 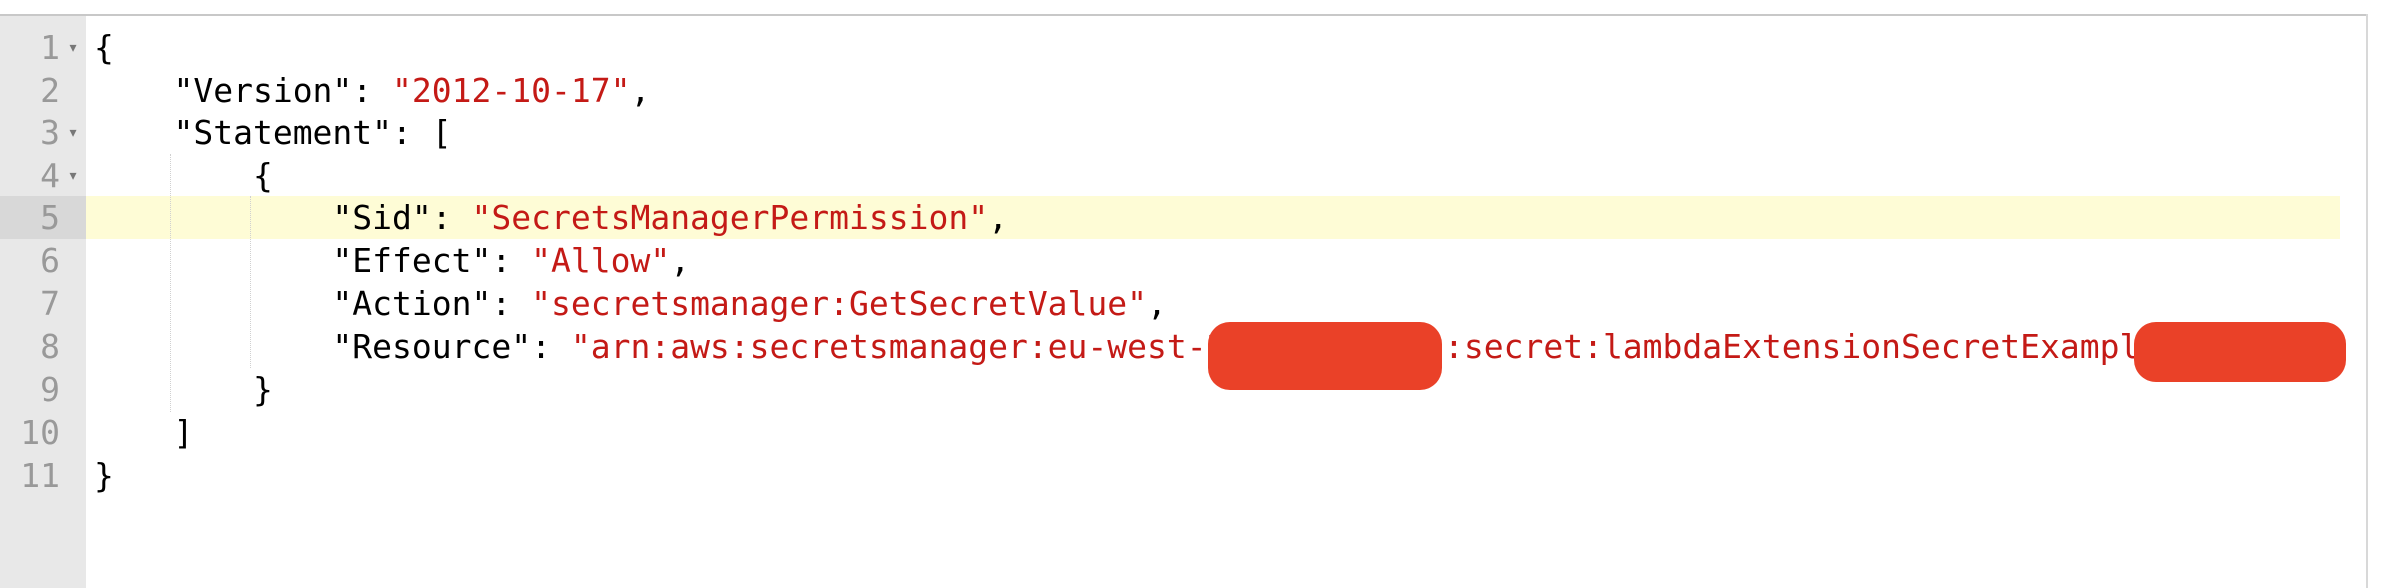 What do you see at coordinates (50, 175) in the screenshot?
I see `line-number: 4` at bounding box center [50, 175].